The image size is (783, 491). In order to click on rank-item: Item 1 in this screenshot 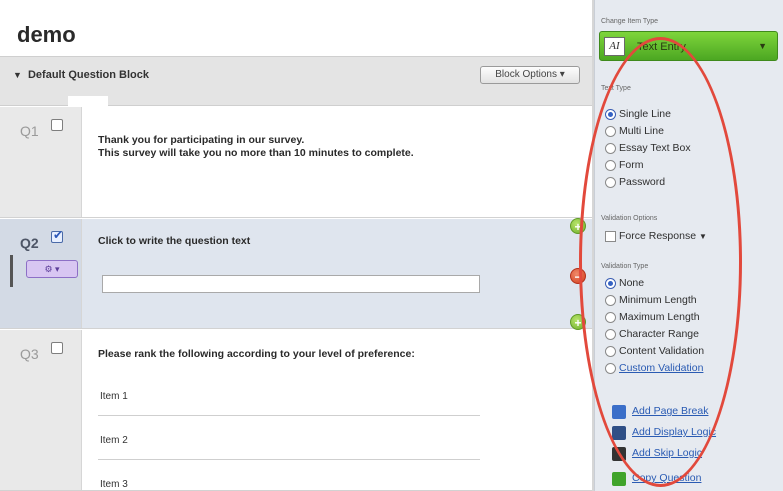, I will do `click(289, 403)`.